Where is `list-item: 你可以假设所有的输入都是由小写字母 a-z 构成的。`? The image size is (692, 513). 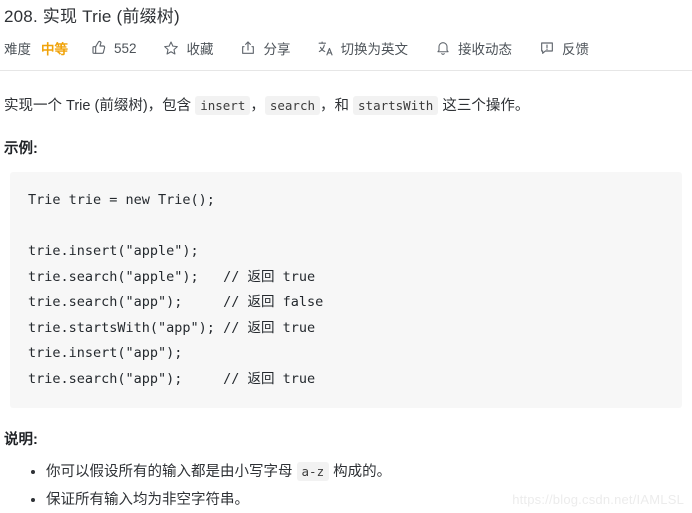 list-item: 你可以假设所有的输入都是由小写字母 a-z 构成的。 is located at coordinates (369, 472).